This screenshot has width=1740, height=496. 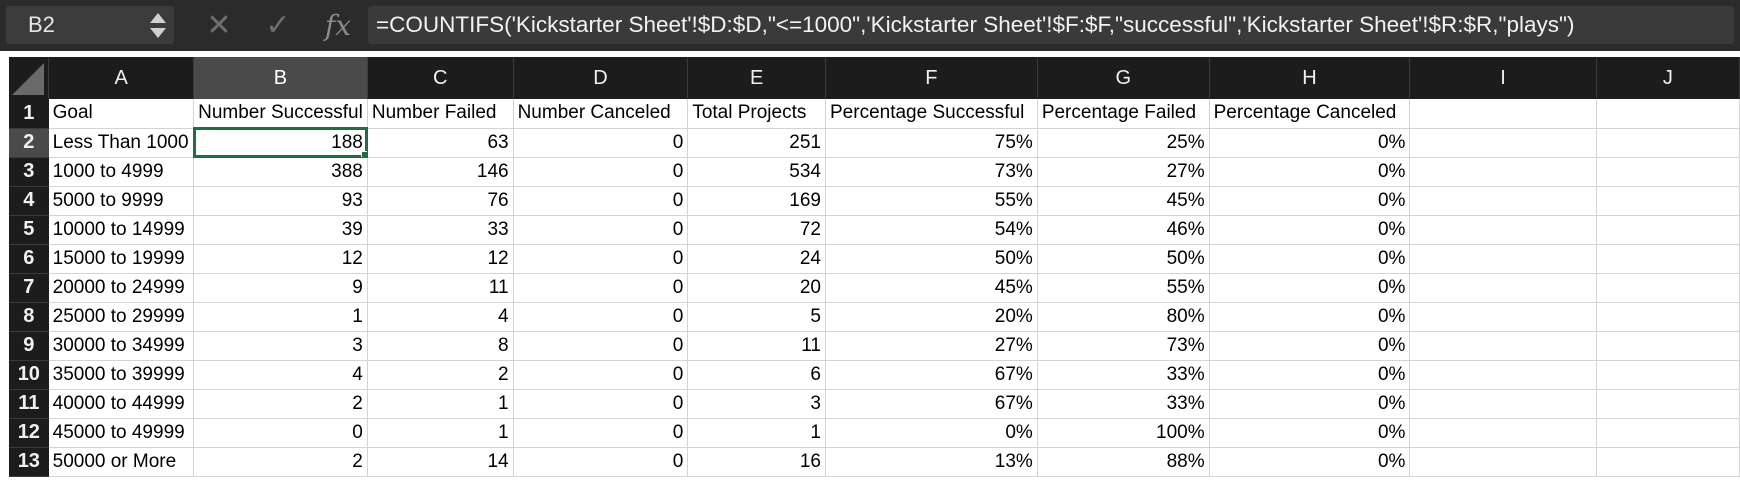 What do you see at coordinates (121, 259) in the screenshot?
I see `cell: 15000 to 19999` at bounding box center [121, 259].